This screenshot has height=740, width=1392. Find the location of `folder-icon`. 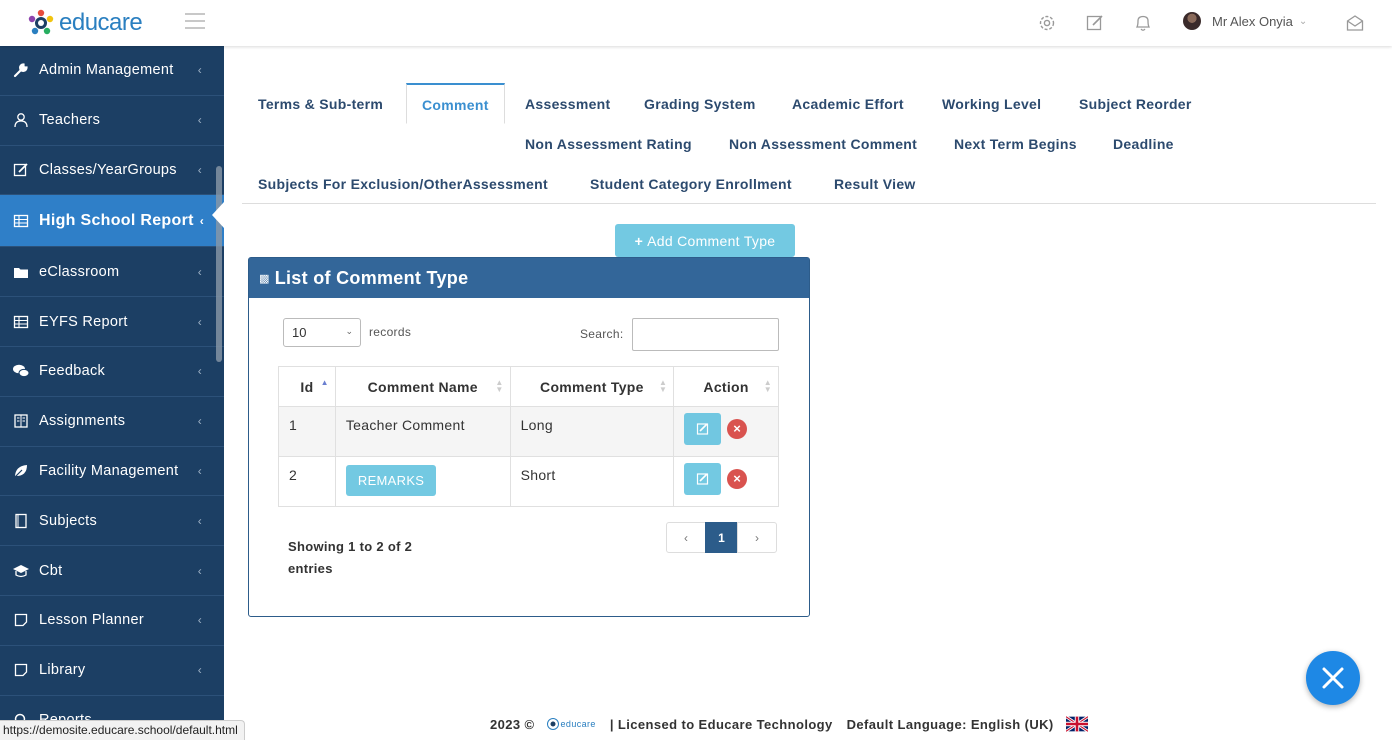

folder-icon is located at coordinates (21, 272).